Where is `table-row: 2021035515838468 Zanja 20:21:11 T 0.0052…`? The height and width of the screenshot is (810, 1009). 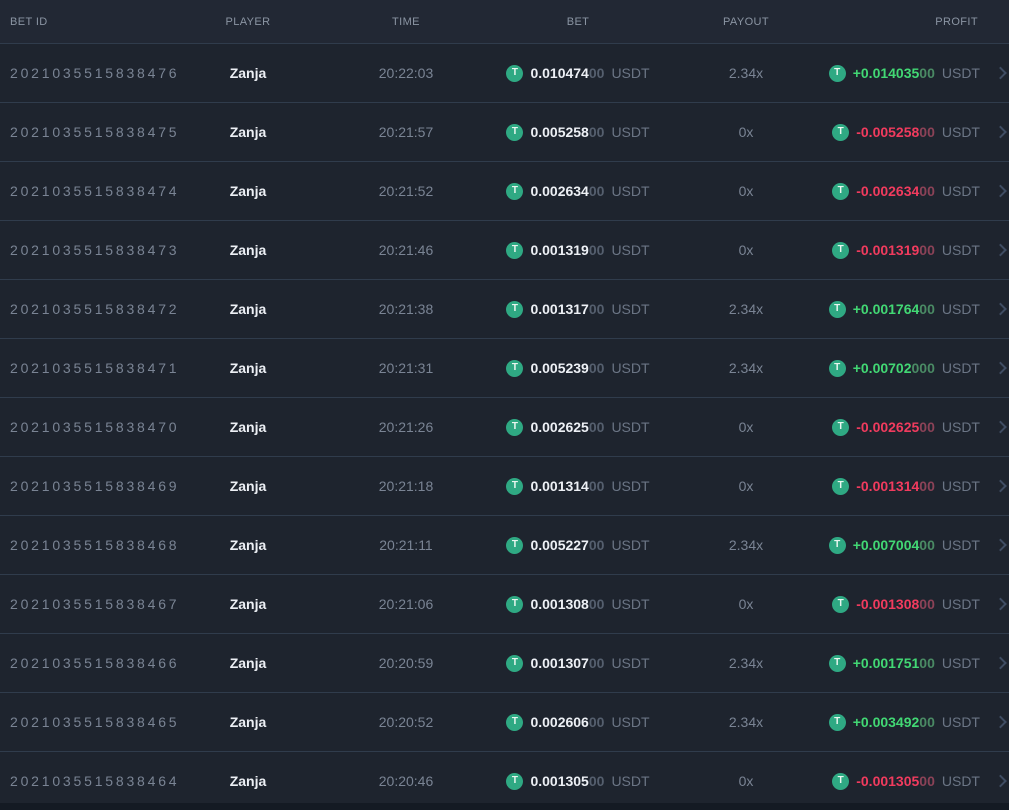 table-row: 2021035515838468 Zanja 20:21:11 T 0.0052… is located at coordinates (504, 544).